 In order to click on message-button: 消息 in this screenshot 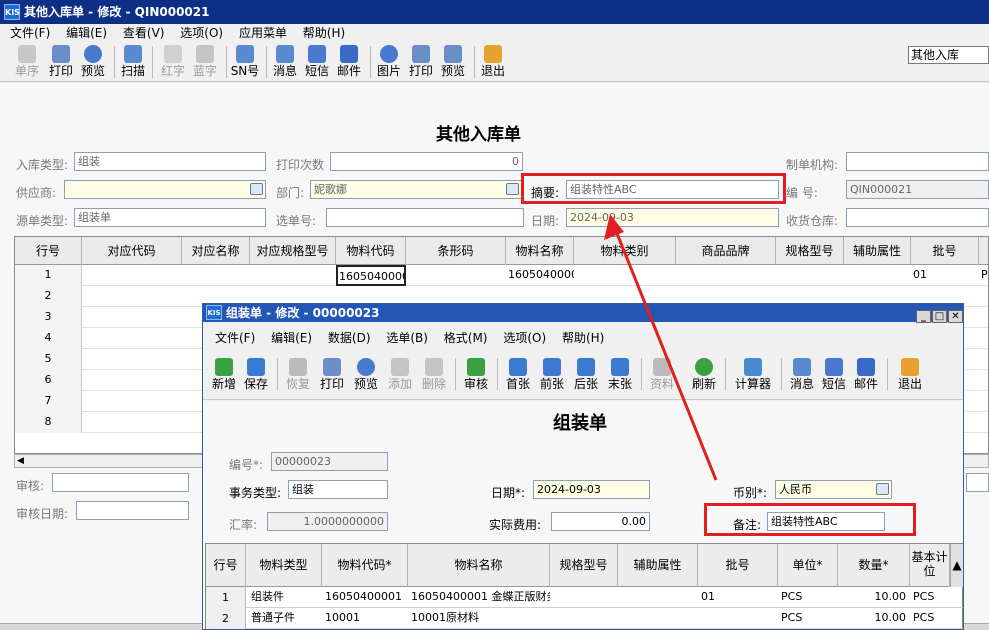, I will do `click(285, 62)`.